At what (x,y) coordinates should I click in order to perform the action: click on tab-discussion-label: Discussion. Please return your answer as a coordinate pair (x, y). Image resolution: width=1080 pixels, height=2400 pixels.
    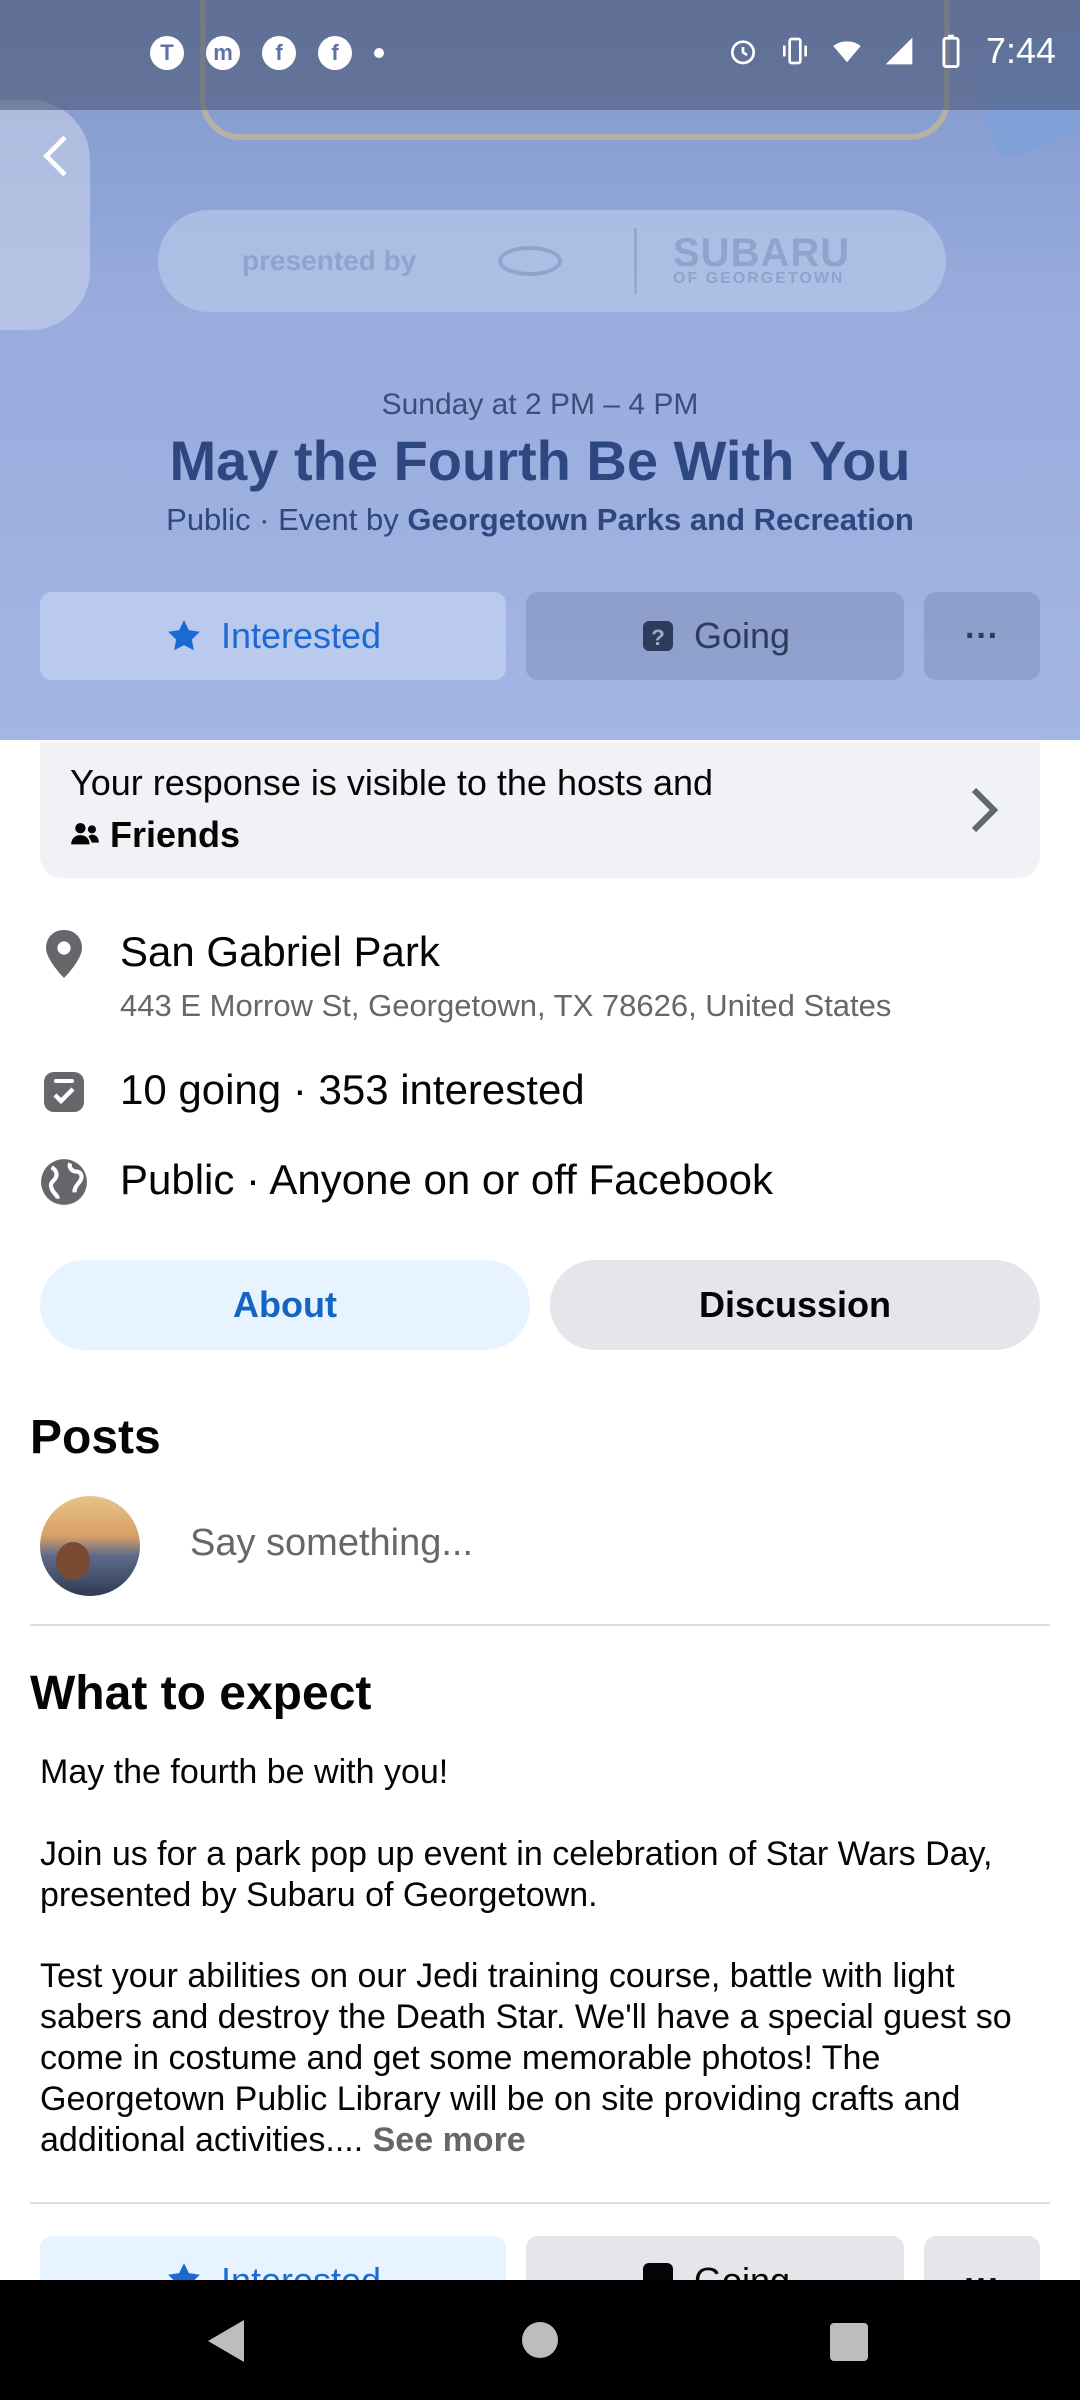
    Looking at the image, I should click on (795, 1304).